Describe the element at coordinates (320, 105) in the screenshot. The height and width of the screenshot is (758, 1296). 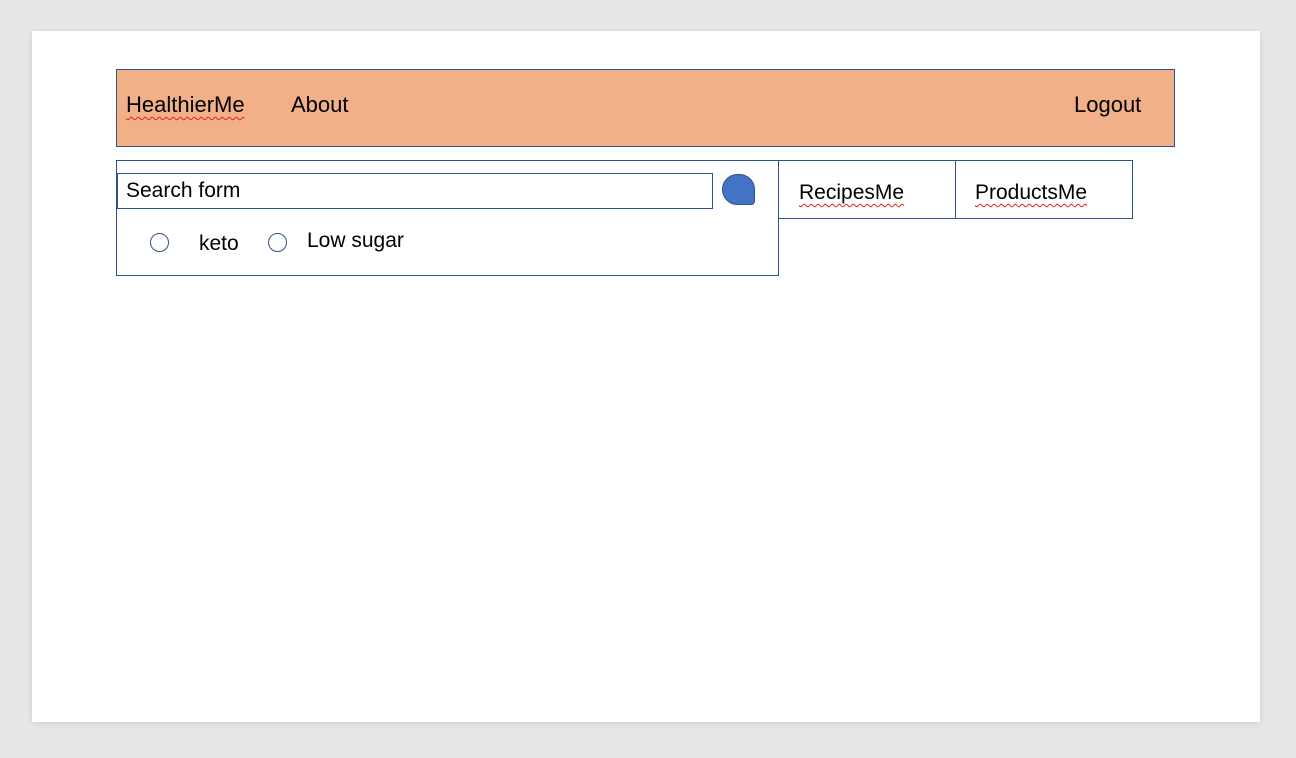
I see `about-link: About` at that location.